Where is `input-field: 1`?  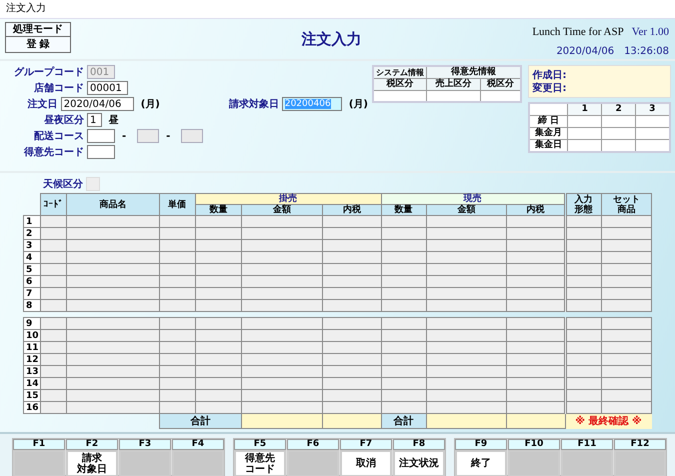 input-field: 1 is located at coordinates (94, 120).